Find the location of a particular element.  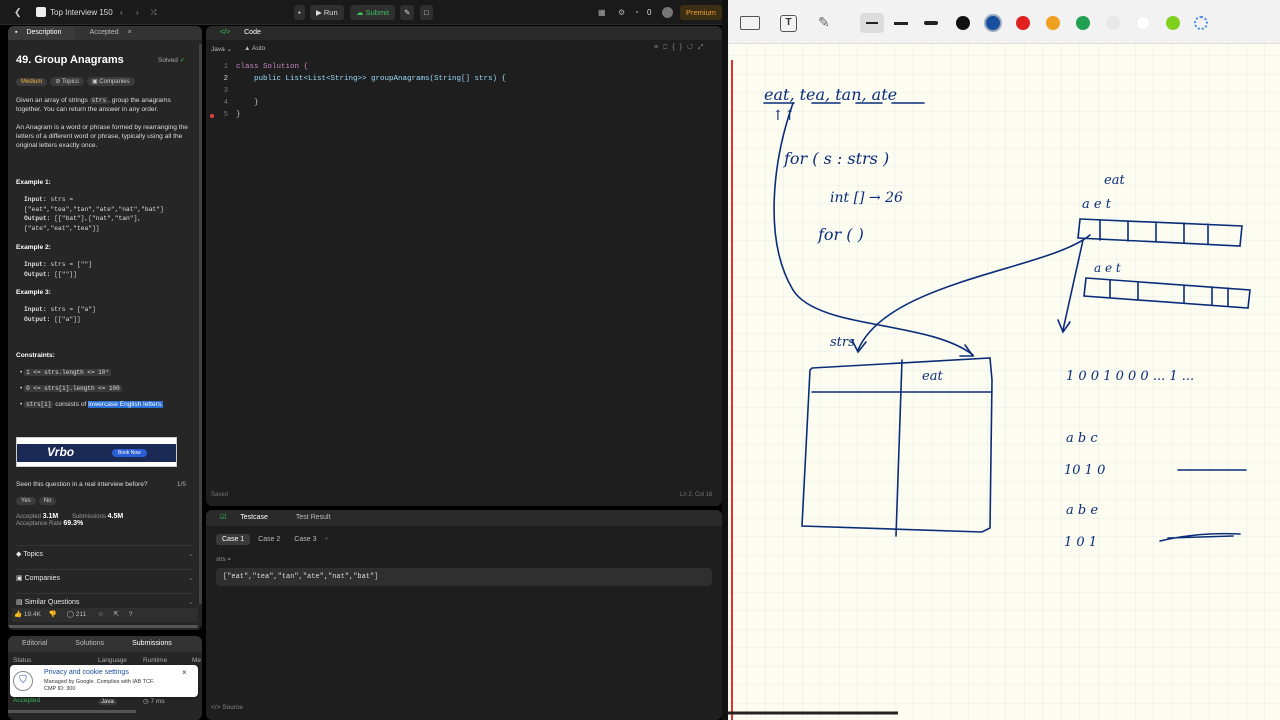

color-black is located at coordinates (963, 23).